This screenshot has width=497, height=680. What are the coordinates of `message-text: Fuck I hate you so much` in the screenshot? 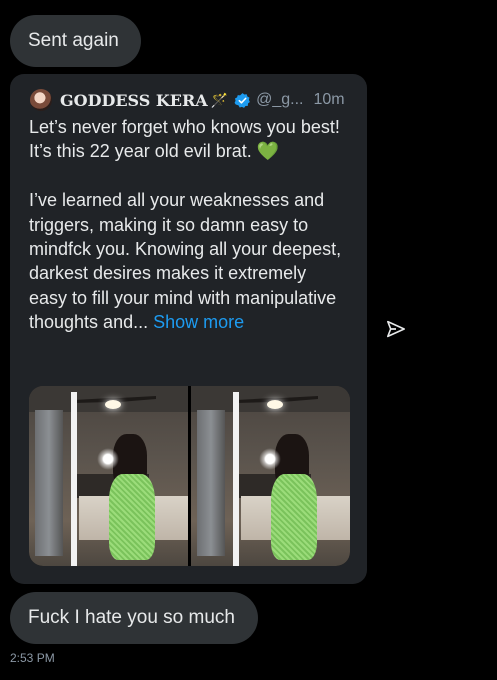 It's located at (131, 617).